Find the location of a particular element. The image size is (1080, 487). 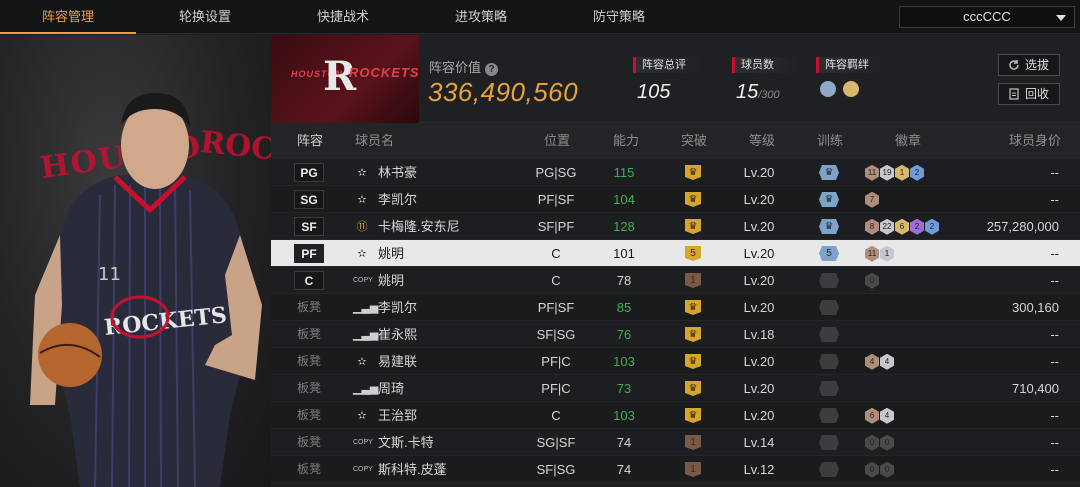

badge-list: 44 is located at coordinates (880, 361).